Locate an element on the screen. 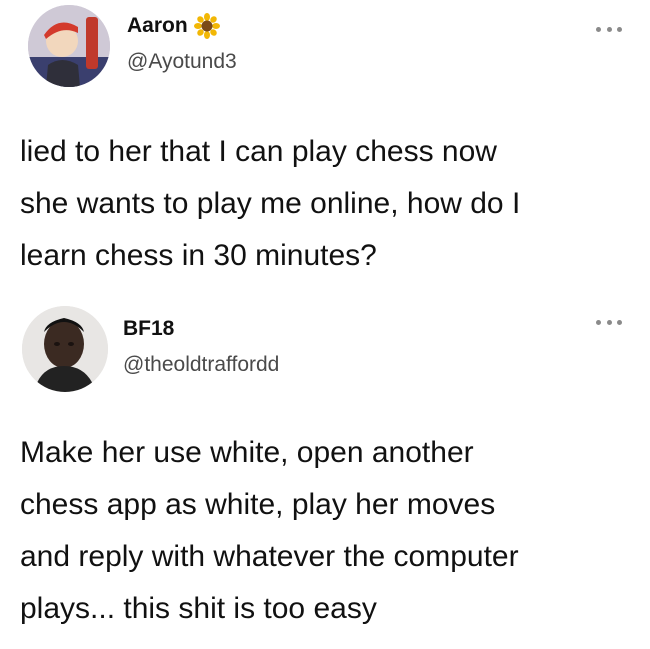 The height and width of the screenshot is (649, 650). name-row: Aaron is located at coordinates (173, 26).